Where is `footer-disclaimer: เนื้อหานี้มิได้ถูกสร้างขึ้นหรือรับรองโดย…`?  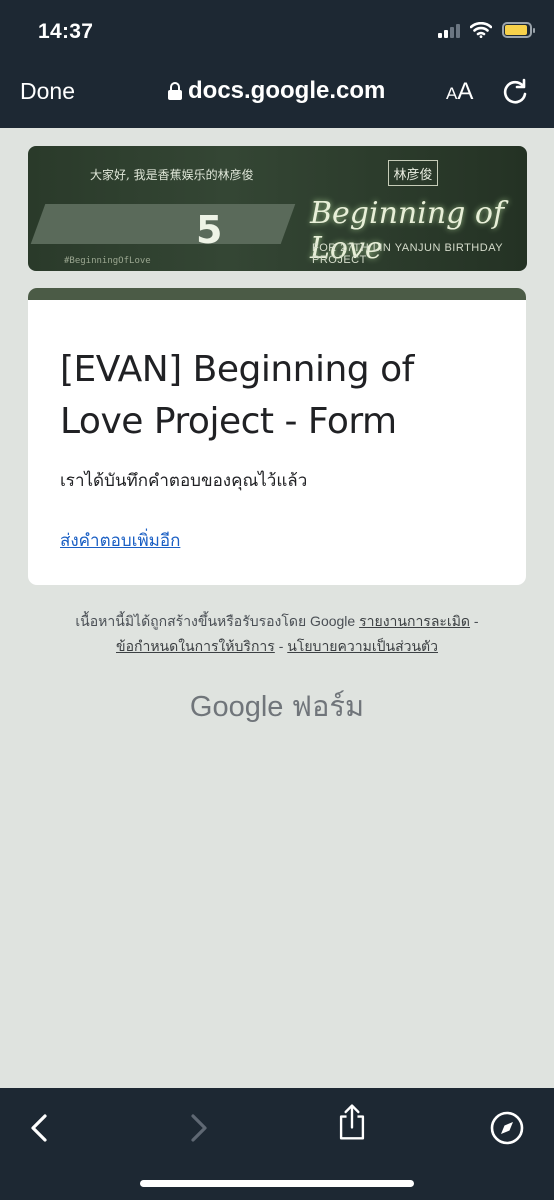 footer-disclaimer: เนื้อหานี้มิได้ถูกสร้างขึ้นหรือรับรองโดย… is located at coordinates (215, 621).